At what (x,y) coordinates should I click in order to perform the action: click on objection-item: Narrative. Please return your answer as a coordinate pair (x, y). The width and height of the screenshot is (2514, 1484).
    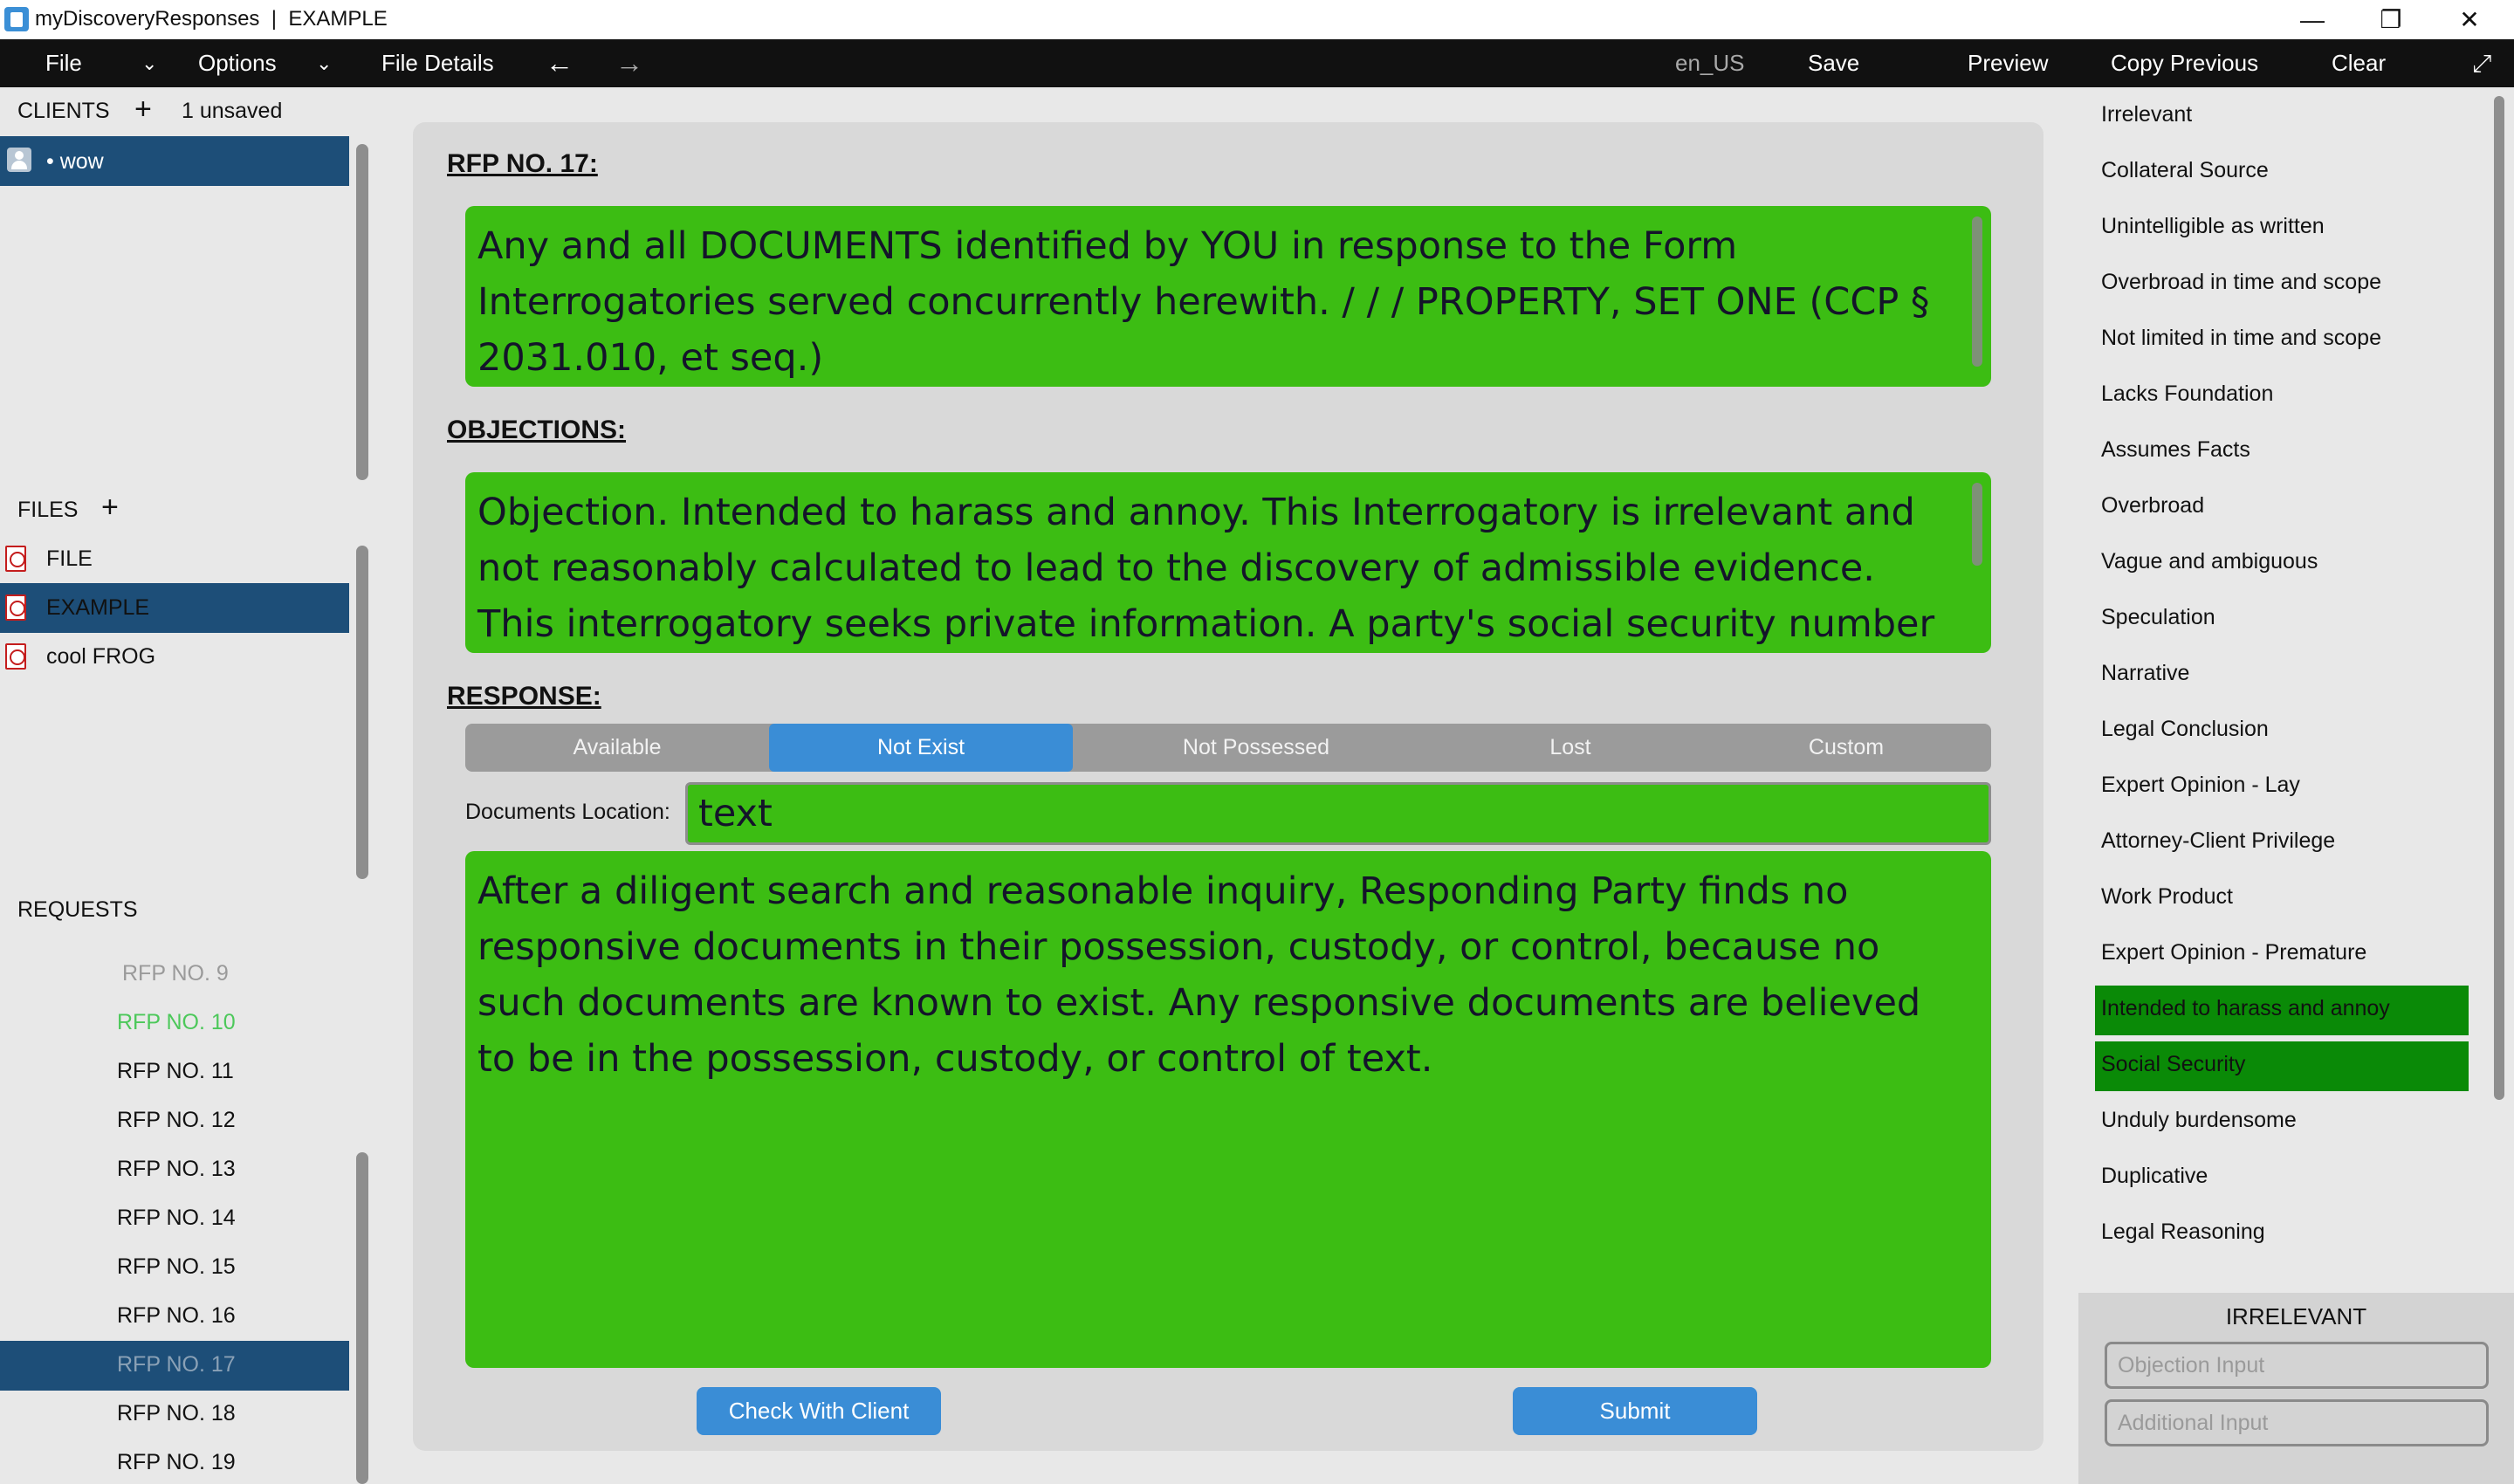
    Looking at the image, I should click on (2145, 673).